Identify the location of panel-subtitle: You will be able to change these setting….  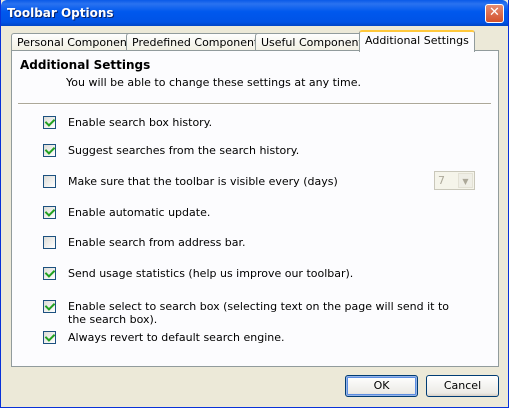
(213, 82).